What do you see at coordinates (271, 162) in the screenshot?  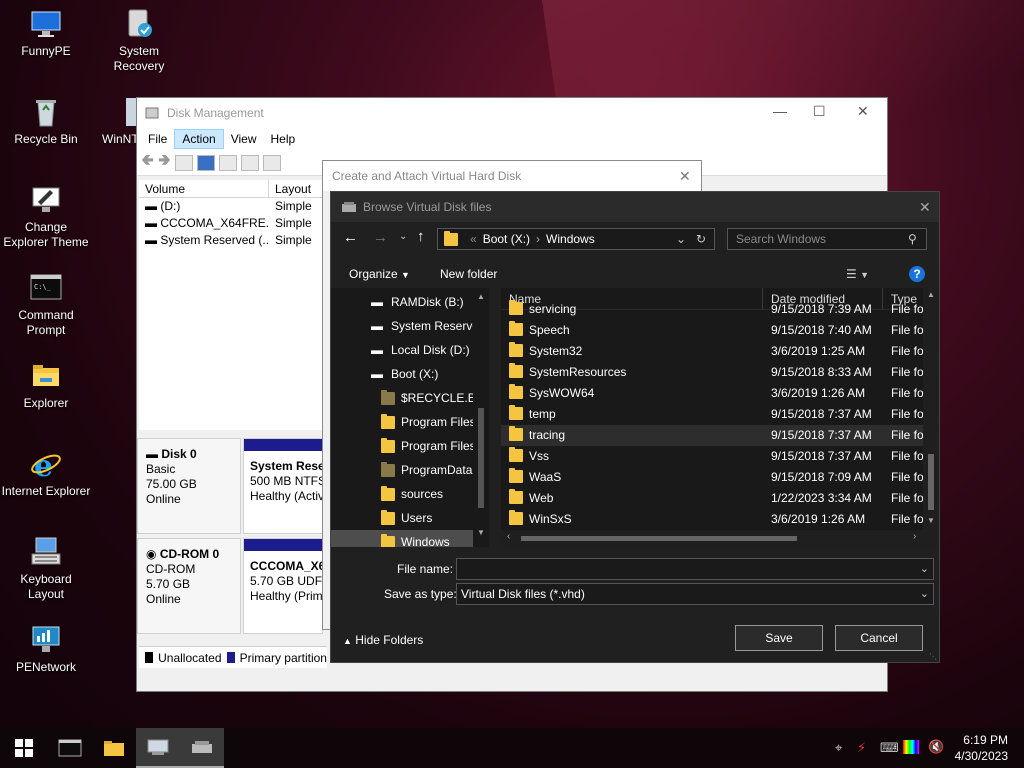 I see `list-button` at bounding box center [271, 162].